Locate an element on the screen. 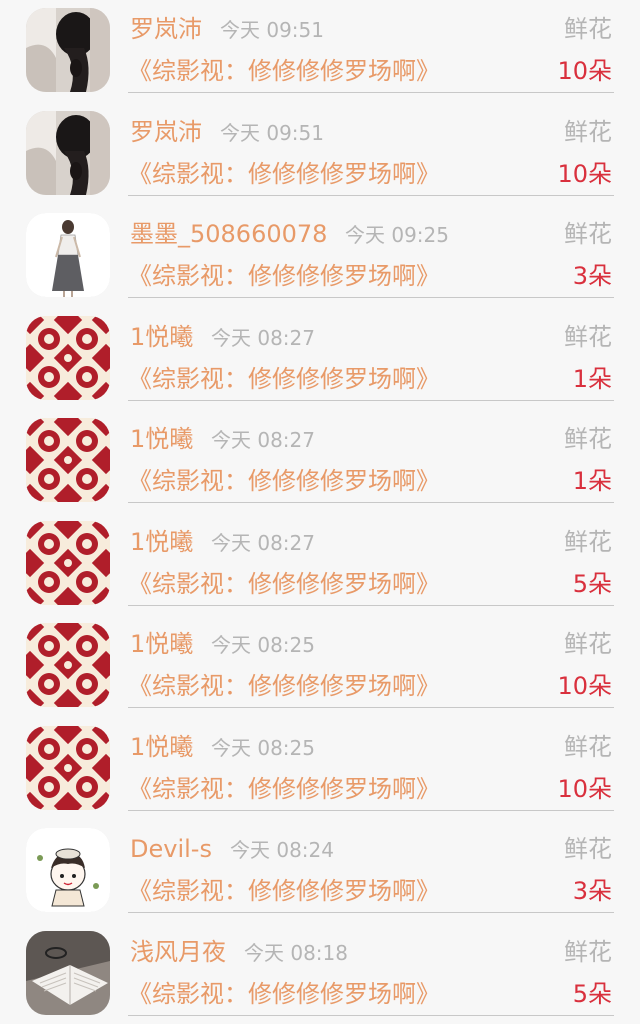 This screenshot has height=1024, width=640. user-name: 墨墨_508660078 is located at coordinates (228, 234).